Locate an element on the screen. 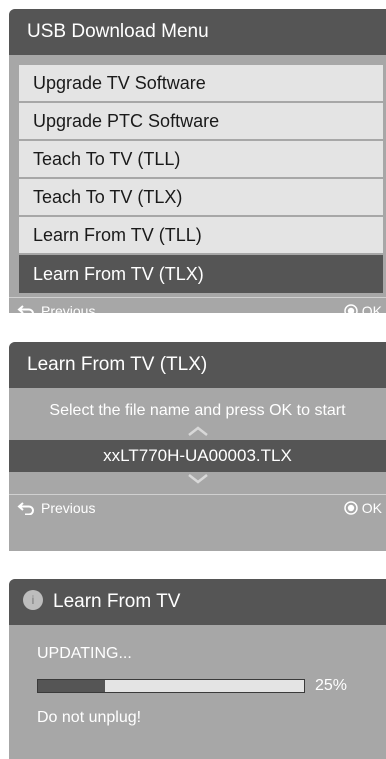 The width and height of the screenshot is (386, 759). menu-item-teach-to-tv-tll: Teach To TV (TLL) is located at coordinates (201, 159).